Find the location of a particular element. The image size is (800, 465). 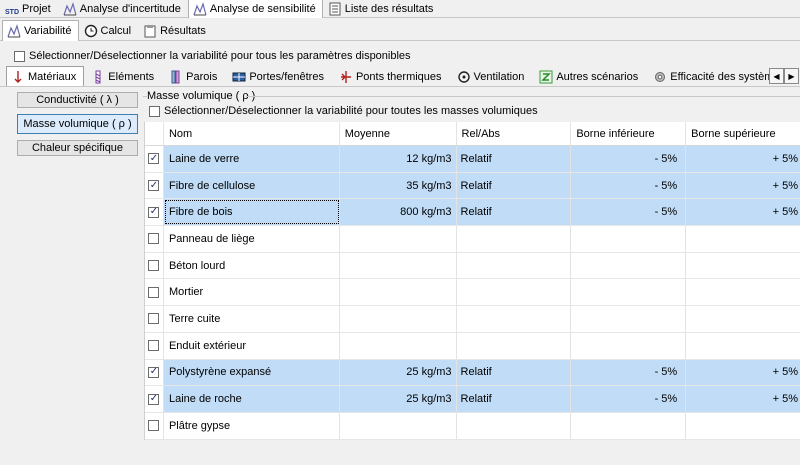

category-tab-parois: Parois is located at coordinates (194, 76).